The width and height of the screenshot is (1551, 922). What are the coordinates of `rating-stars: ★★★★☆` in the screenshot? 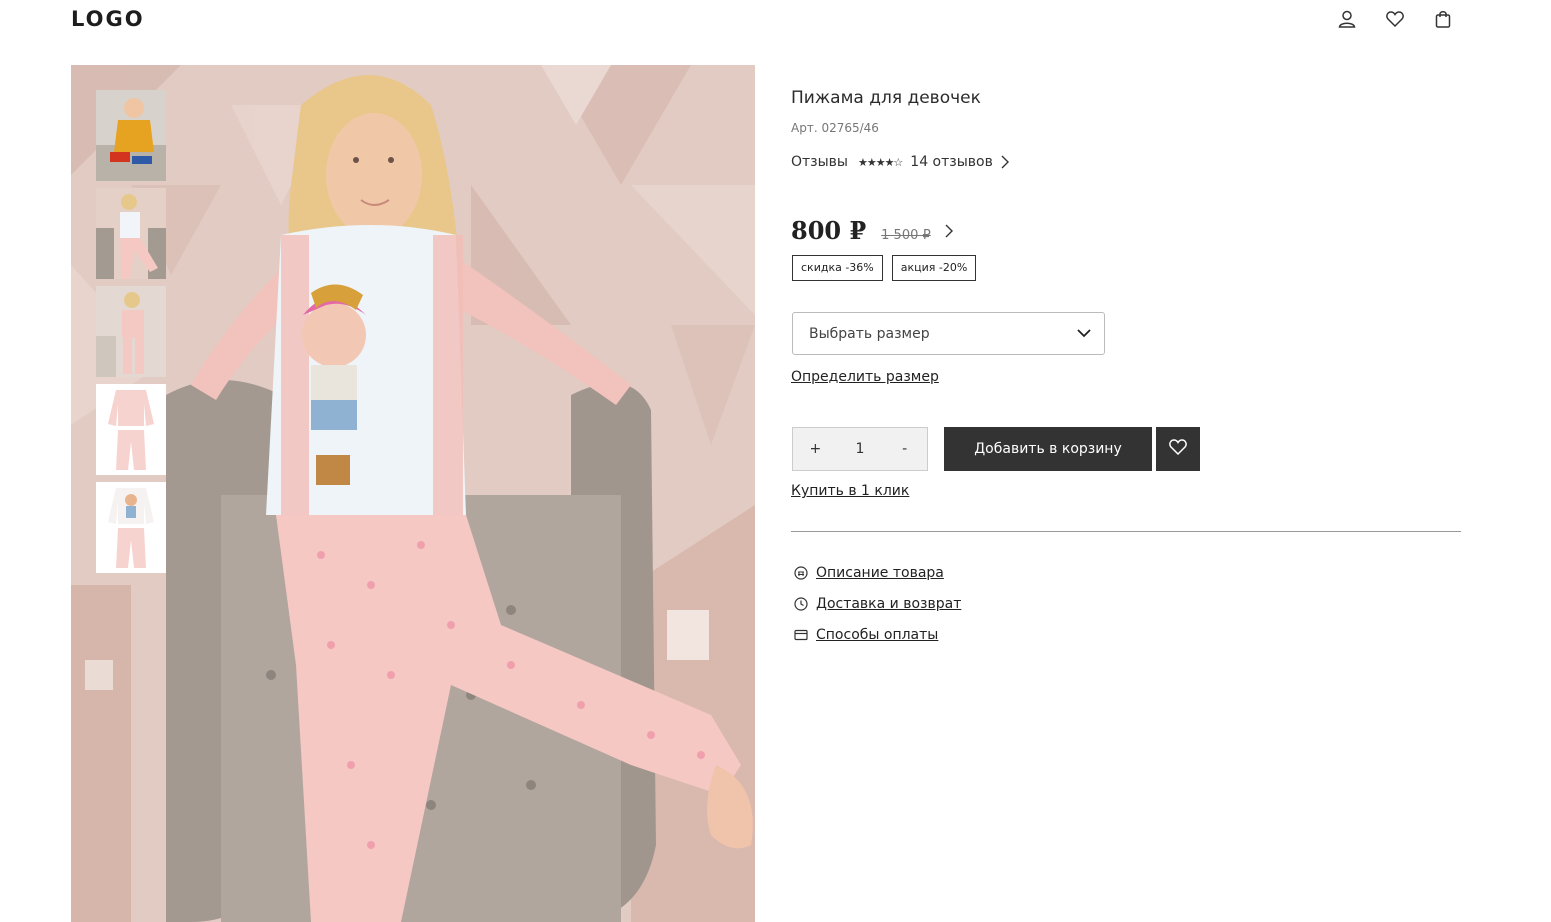 It's located at (880, 162).